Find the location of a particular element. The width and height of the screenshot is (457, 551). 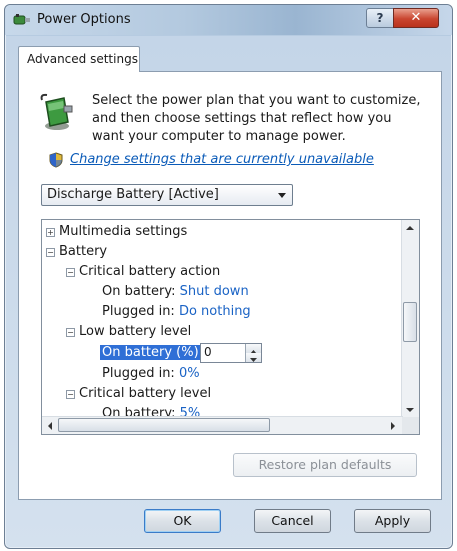

low-level-on-battery: On battery (%): is located at coordinates (153, 353).